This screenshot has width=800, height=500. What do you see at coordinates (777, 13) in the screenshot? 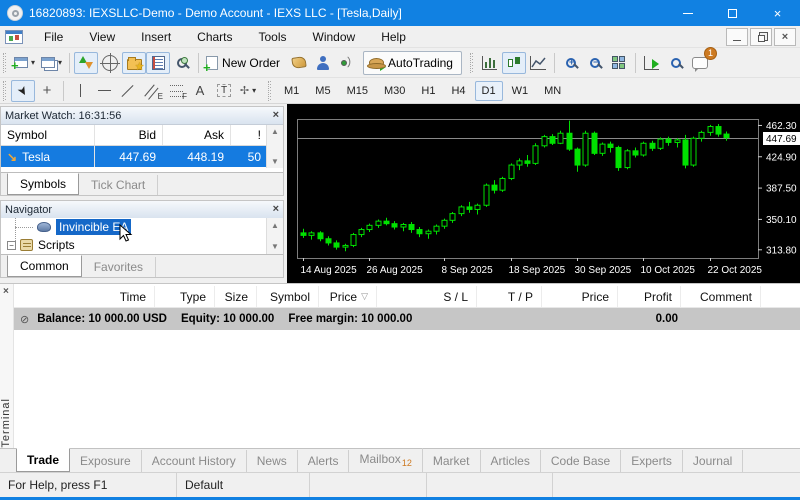
I see `close-button: ×` at bounding box center [777, 13].